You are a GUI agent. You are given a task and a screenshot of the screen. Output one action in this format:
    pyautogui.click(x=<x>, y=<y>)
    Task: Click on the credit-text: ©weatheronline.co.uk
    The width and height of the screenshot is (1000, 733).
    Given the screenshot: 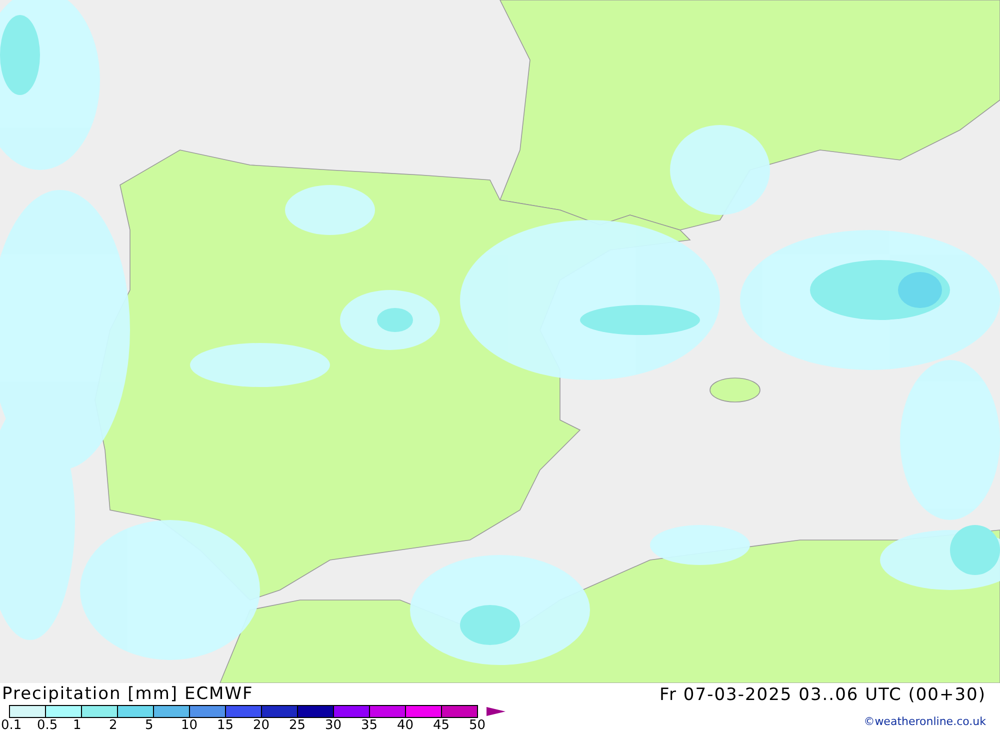 What is the action you would take?
    pyautogui.click(x=925, y=721)
    